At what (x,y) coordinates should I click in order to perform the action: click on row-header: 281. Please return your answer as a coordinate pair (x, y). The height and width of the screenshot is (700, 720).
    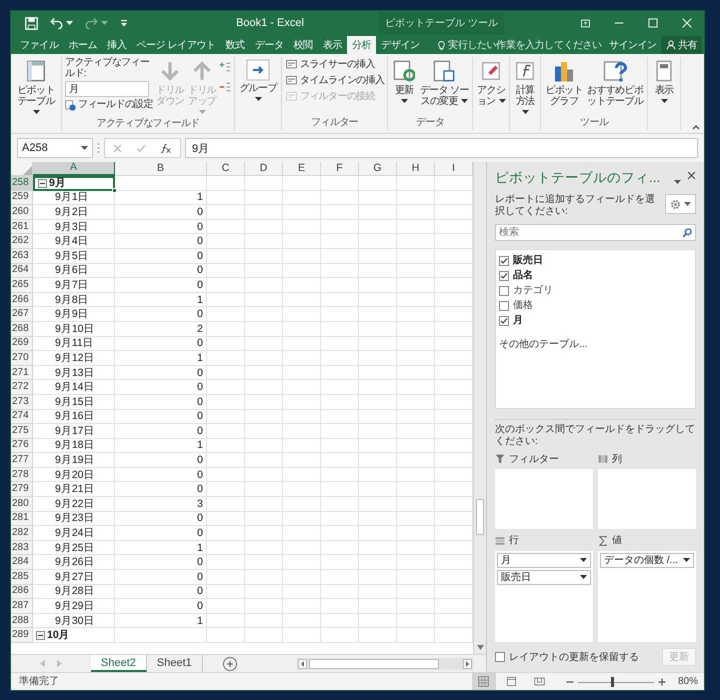
    Looking at the image, I should click on (22, 519).